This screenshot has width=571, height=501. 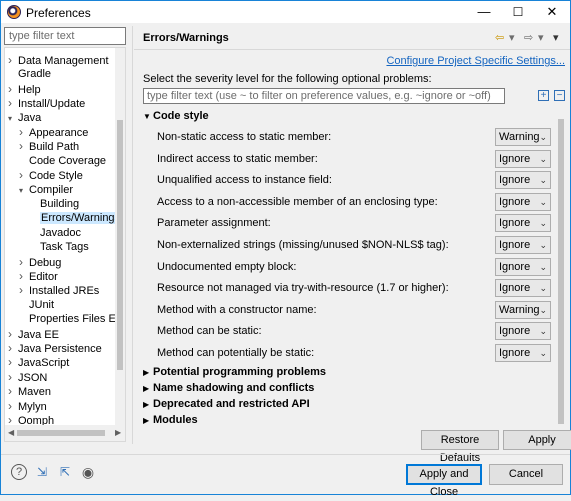 I want to click on tree-item: Properties Files Edi, so click(x=71, y=319).